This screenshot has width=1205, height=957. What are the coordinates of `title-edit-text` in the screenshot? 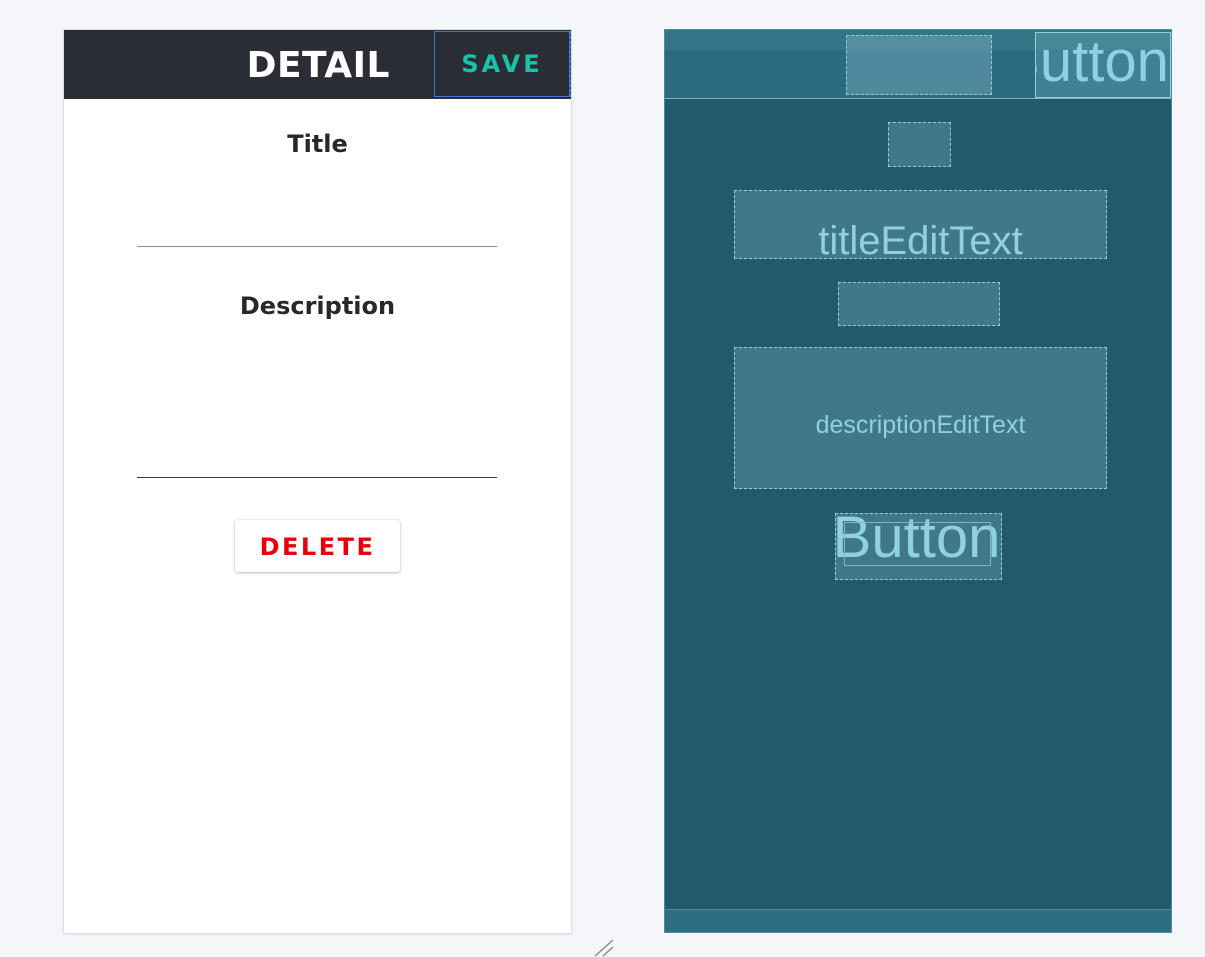 It's located at (317, 246).